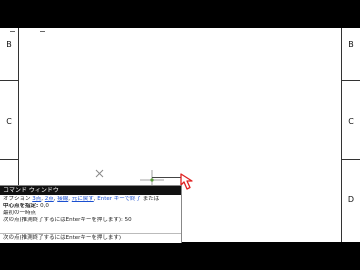 The image size is (360, 270). I want to click on command-window-title: コマンド ウィンドウ, so click(90, 190).